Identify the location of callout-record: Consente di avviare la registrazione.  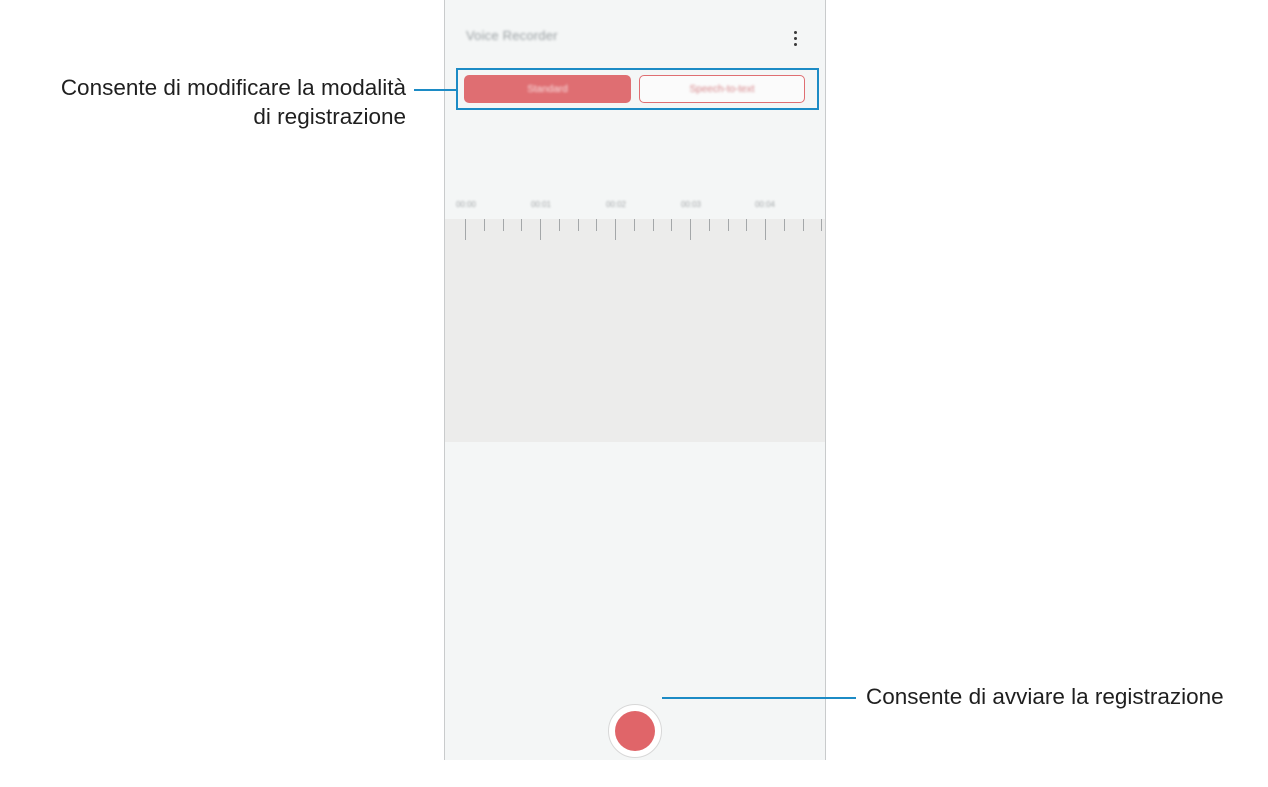
(1045, 696).